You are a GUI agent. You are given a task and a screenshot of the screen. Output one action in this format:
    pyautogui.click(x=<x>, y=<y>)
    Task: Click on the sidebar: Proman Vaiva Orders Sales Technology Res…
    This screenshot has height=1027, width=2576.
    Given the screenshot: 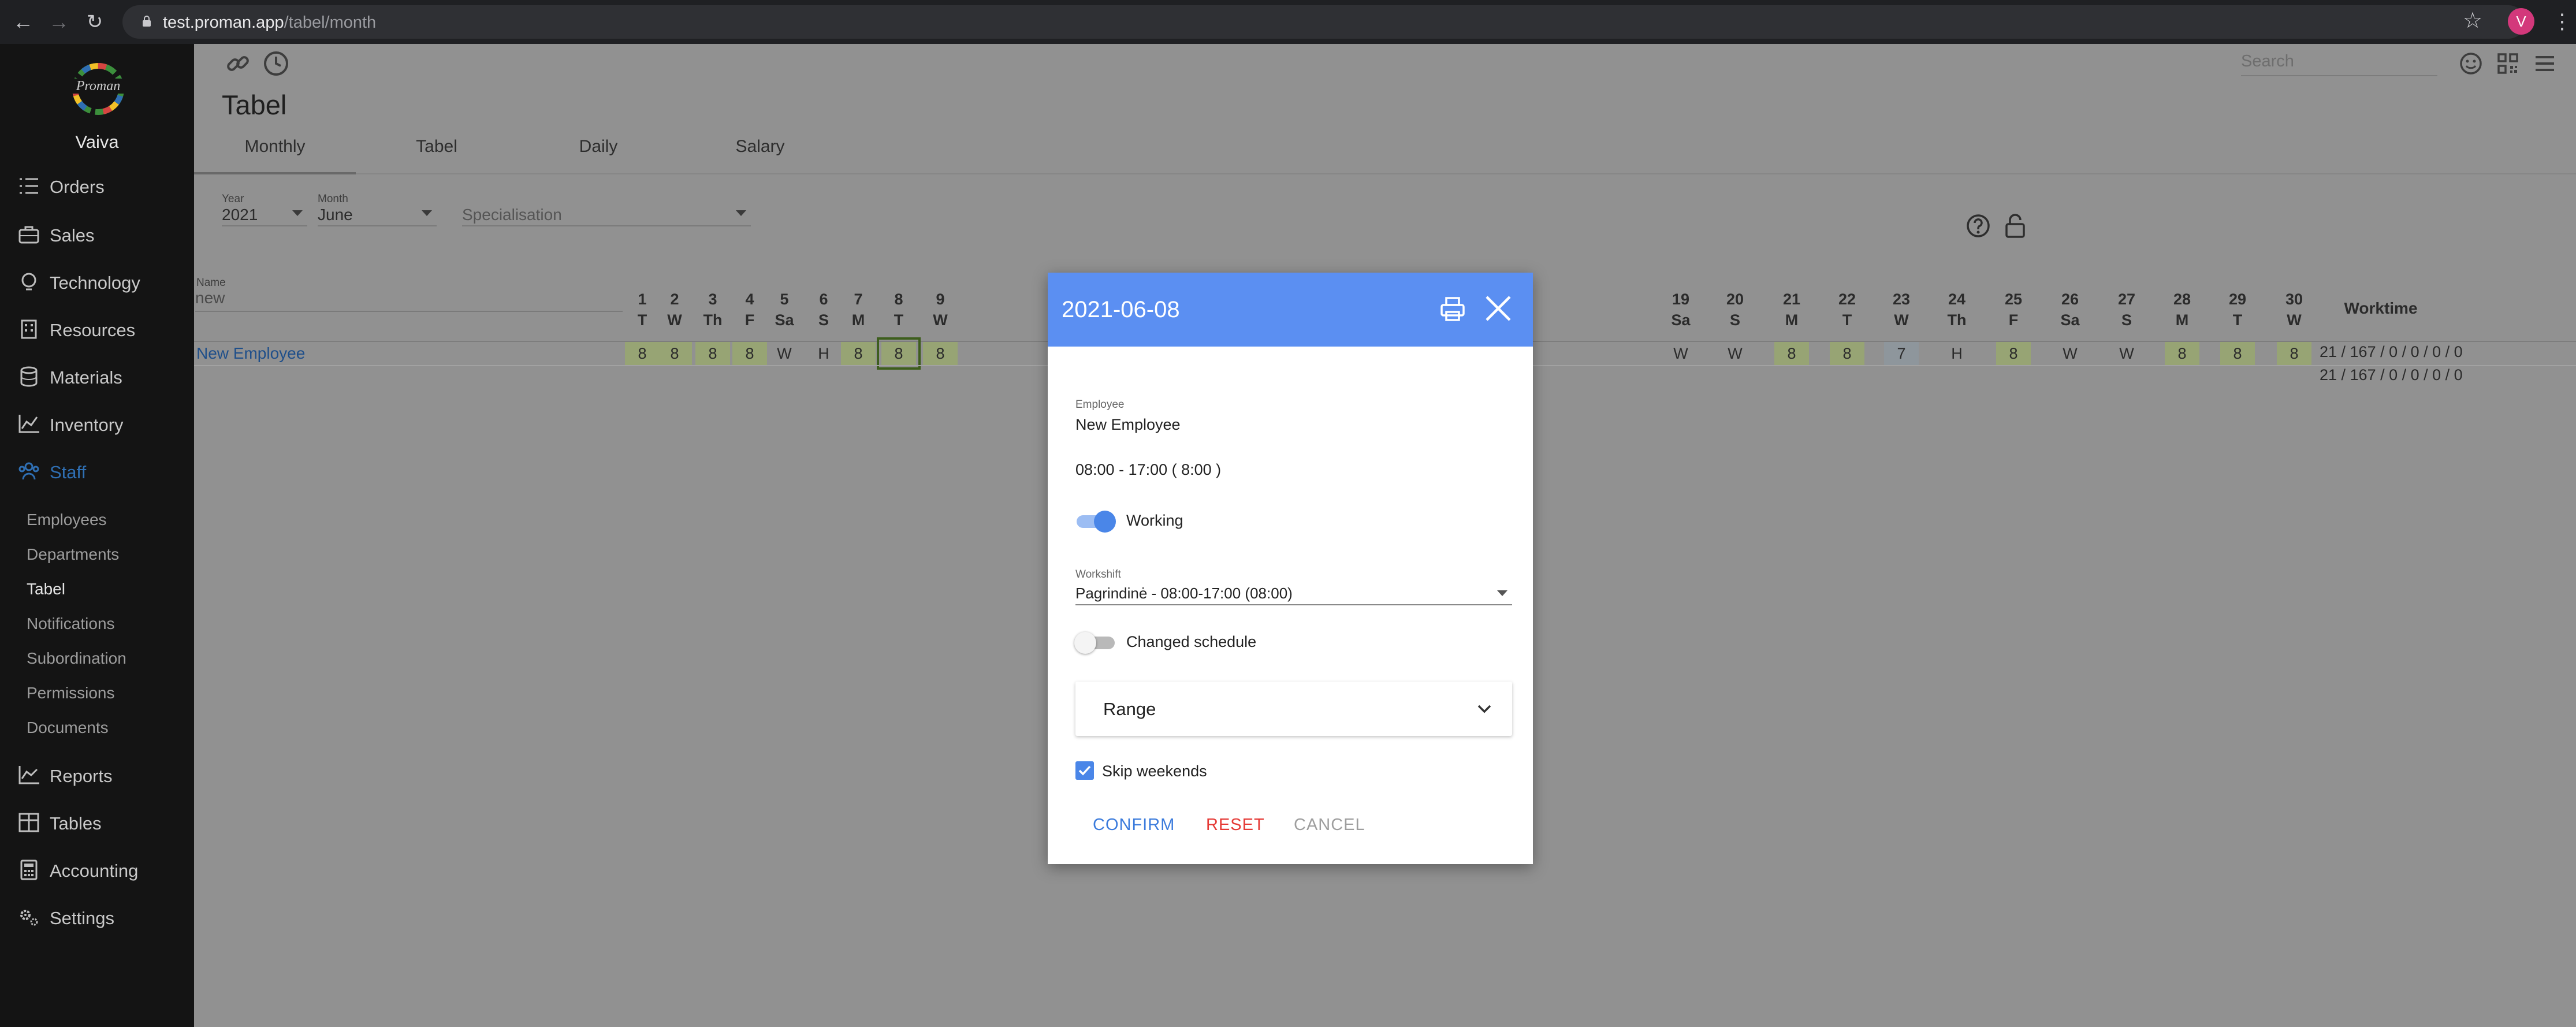 What is the action you would take?
    pyautogui.click(x=97, y=535)
    